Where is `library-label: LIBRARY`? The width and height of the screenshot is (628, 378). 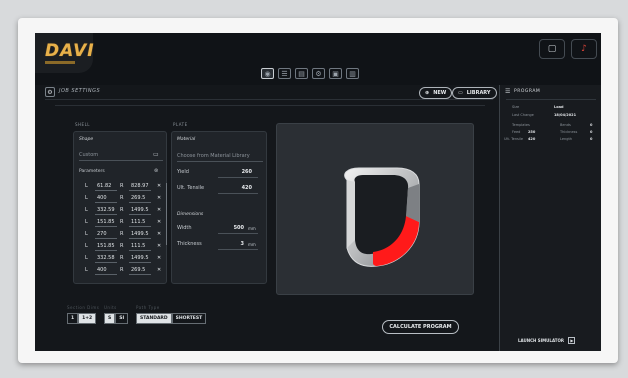
library-label: LIBRARY is located at coordinates (478, 93).